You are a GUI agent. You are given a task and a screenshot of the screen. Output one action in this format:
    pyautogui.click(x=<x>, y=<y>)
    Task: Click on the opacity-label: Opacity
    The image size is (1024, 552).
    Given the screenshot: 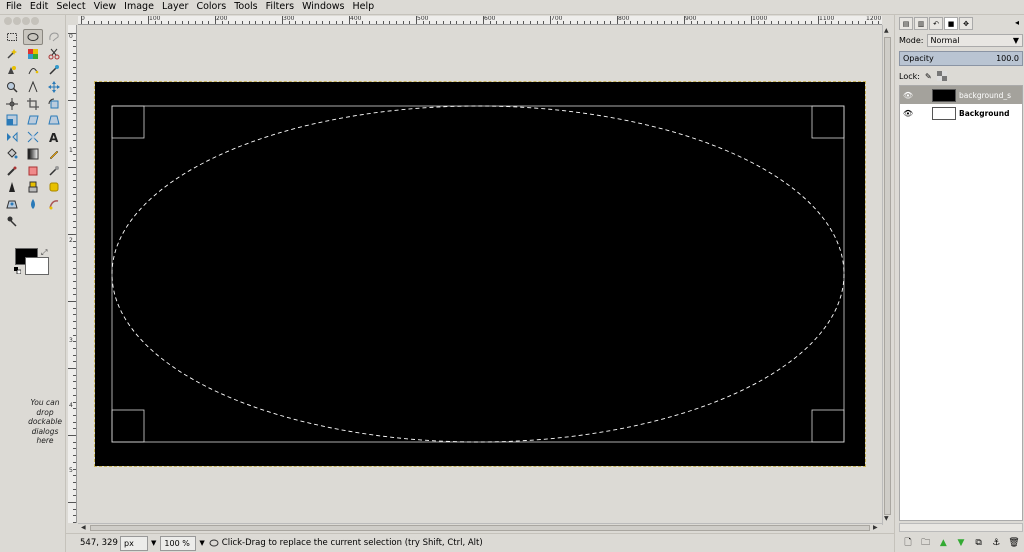 What is the action you would take?
    pyautogui.click(x=918, y=58)
    